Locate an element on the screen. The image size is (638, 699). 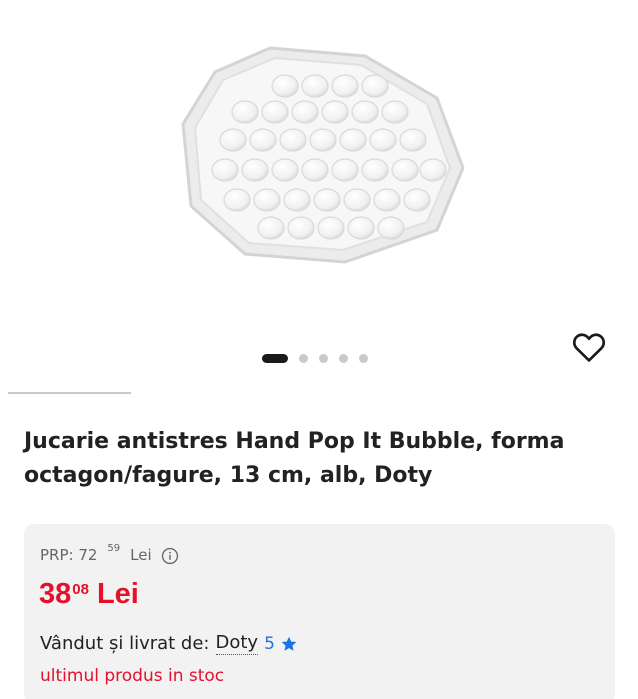
price-currency: Lei is located at coordinates (117, 594).